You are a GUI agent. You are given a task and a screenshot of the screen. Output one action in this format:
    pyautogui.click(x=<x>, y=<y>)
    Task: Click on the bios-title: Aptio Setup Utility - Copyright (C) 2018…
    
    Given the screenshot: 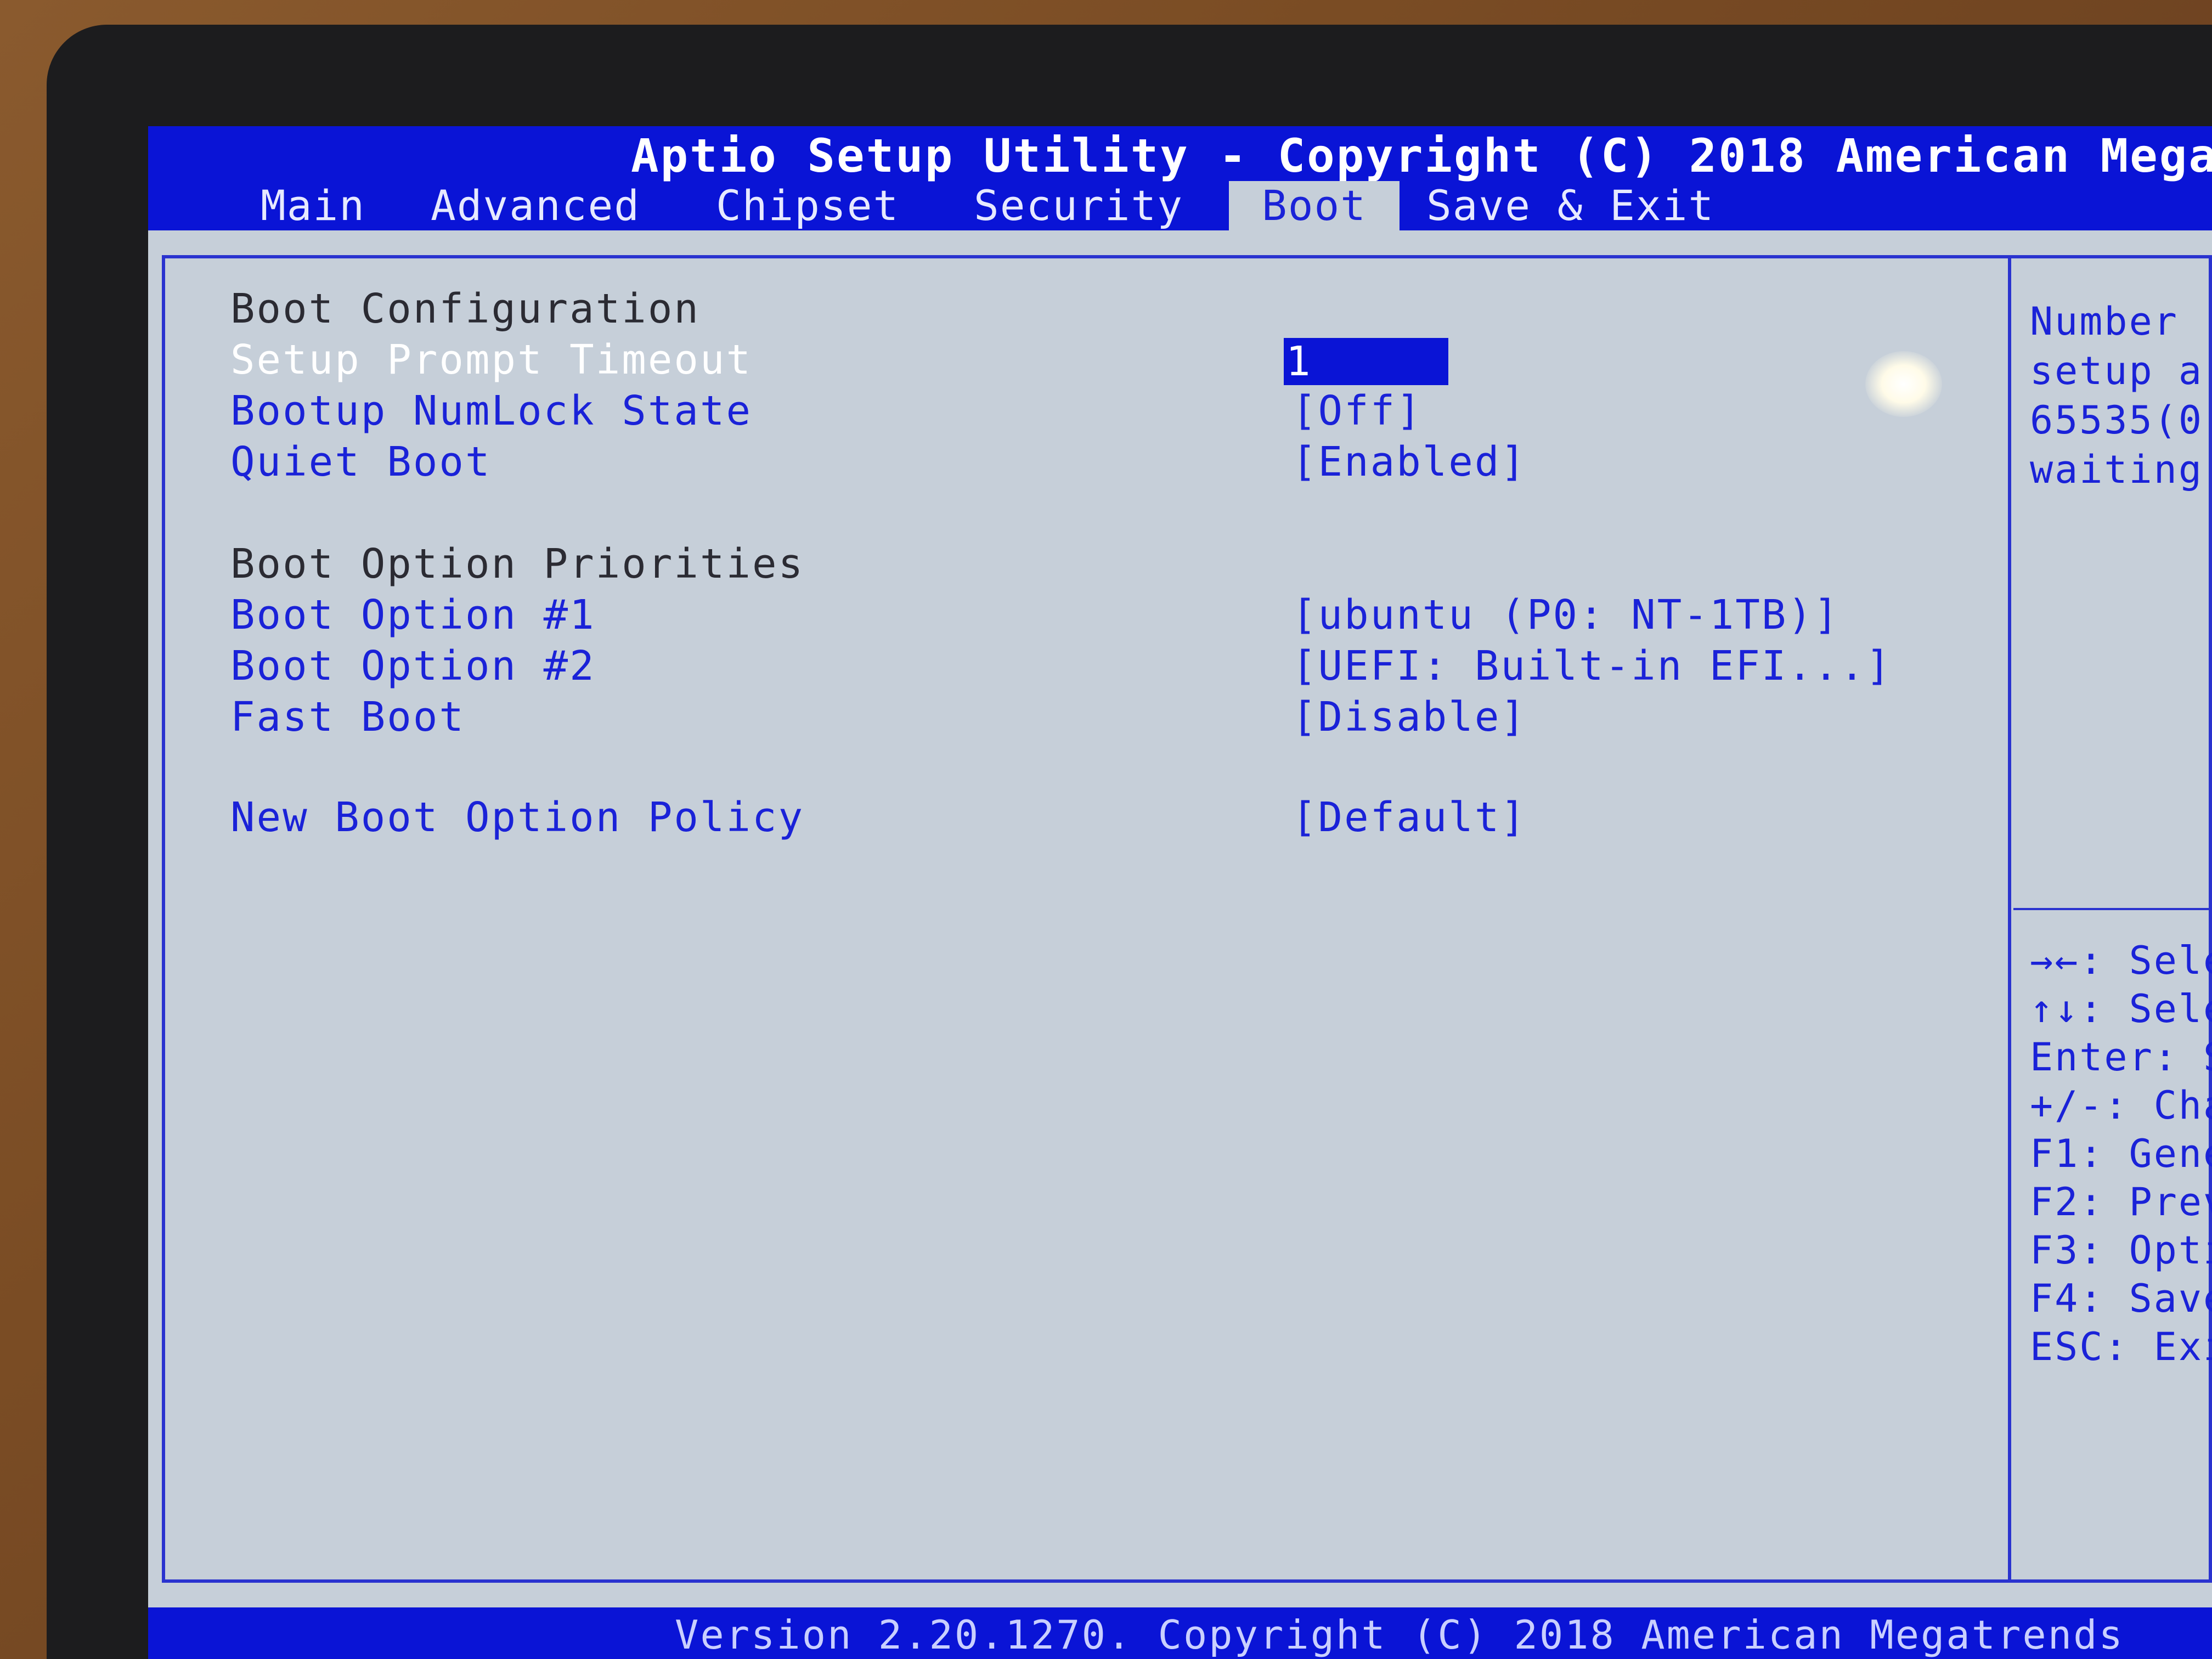 What is the action you would take?
    pyautogui.click(x=1421, y=156)
    